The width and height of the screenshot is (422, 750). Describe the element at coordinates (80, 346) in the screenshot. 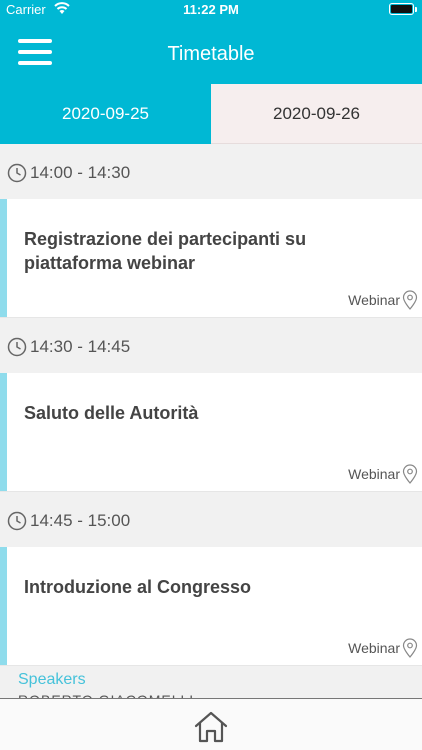

I see `slot-time: 14:30 - 14:45` at that location.